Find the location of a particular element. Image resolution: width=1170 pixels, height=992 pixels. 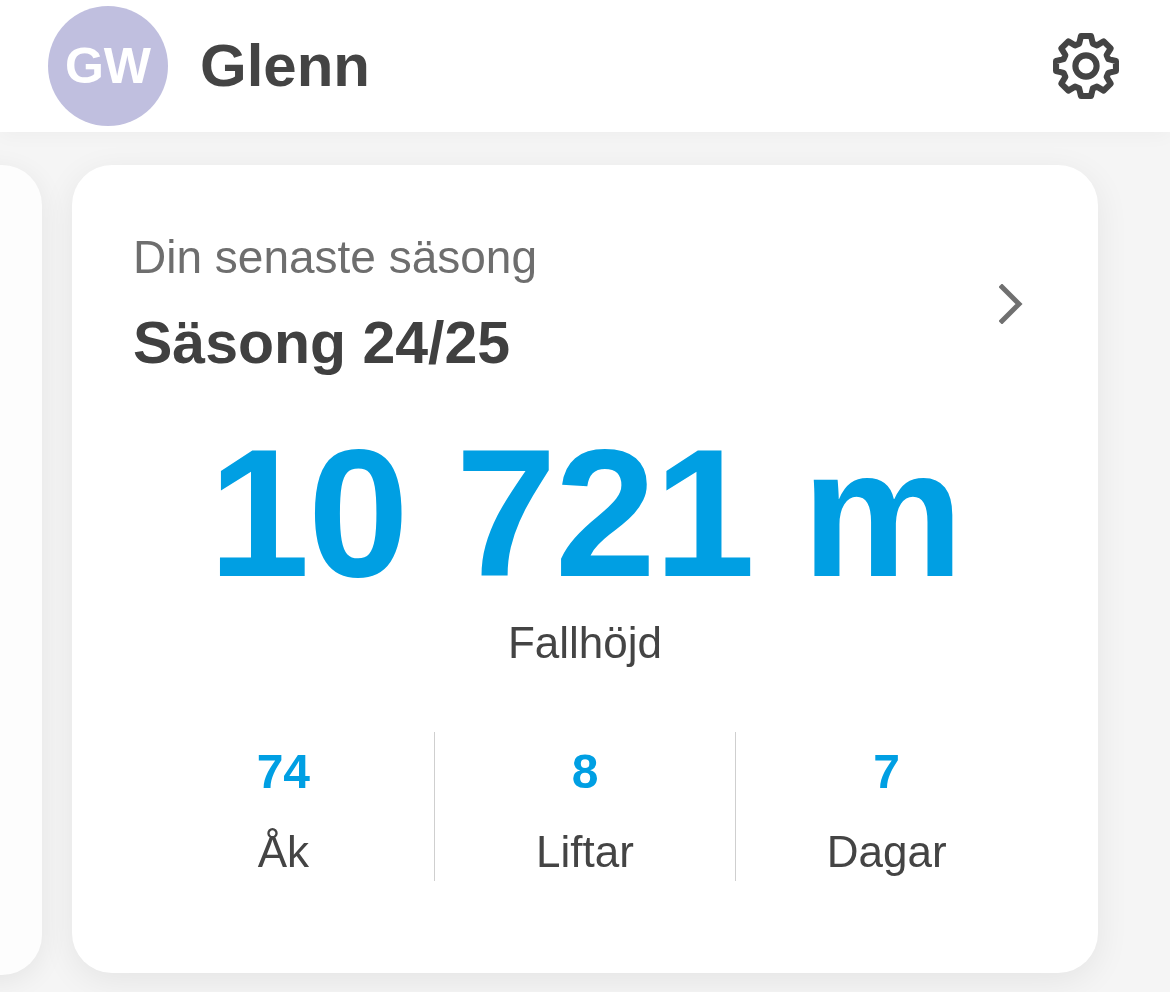

stat-value: 7 is located at coordinates (887, 771).